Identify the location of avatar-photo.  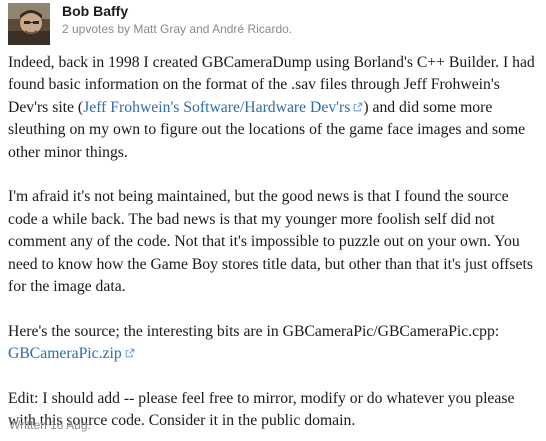
(29, 24).